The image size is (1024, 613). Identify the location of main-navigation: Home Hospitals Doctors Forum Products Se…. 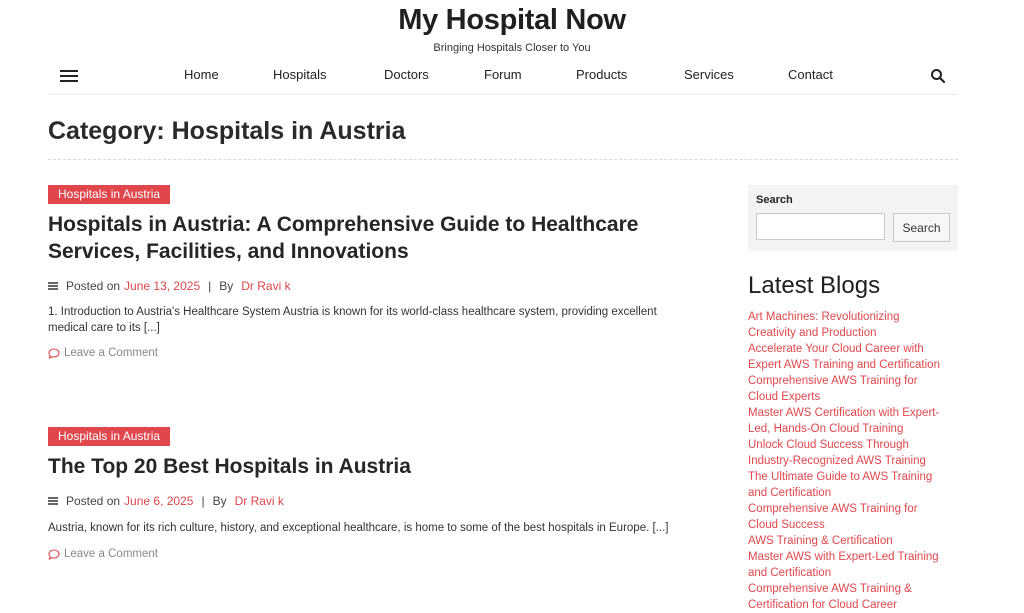
(503, 77).